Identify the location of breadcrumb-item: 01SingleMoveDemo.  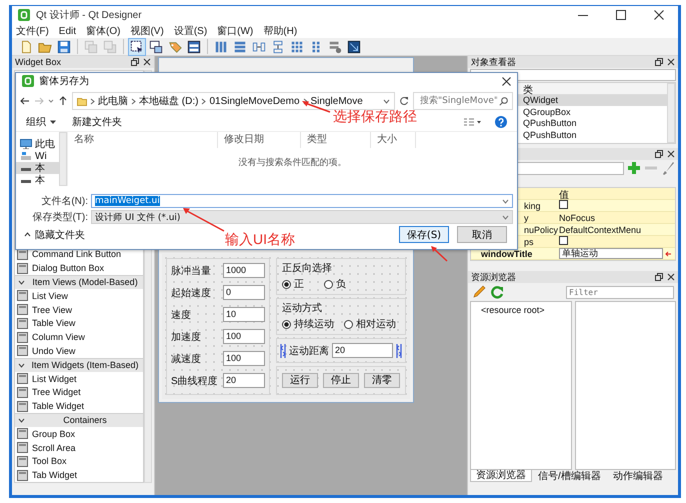
(254, 101).